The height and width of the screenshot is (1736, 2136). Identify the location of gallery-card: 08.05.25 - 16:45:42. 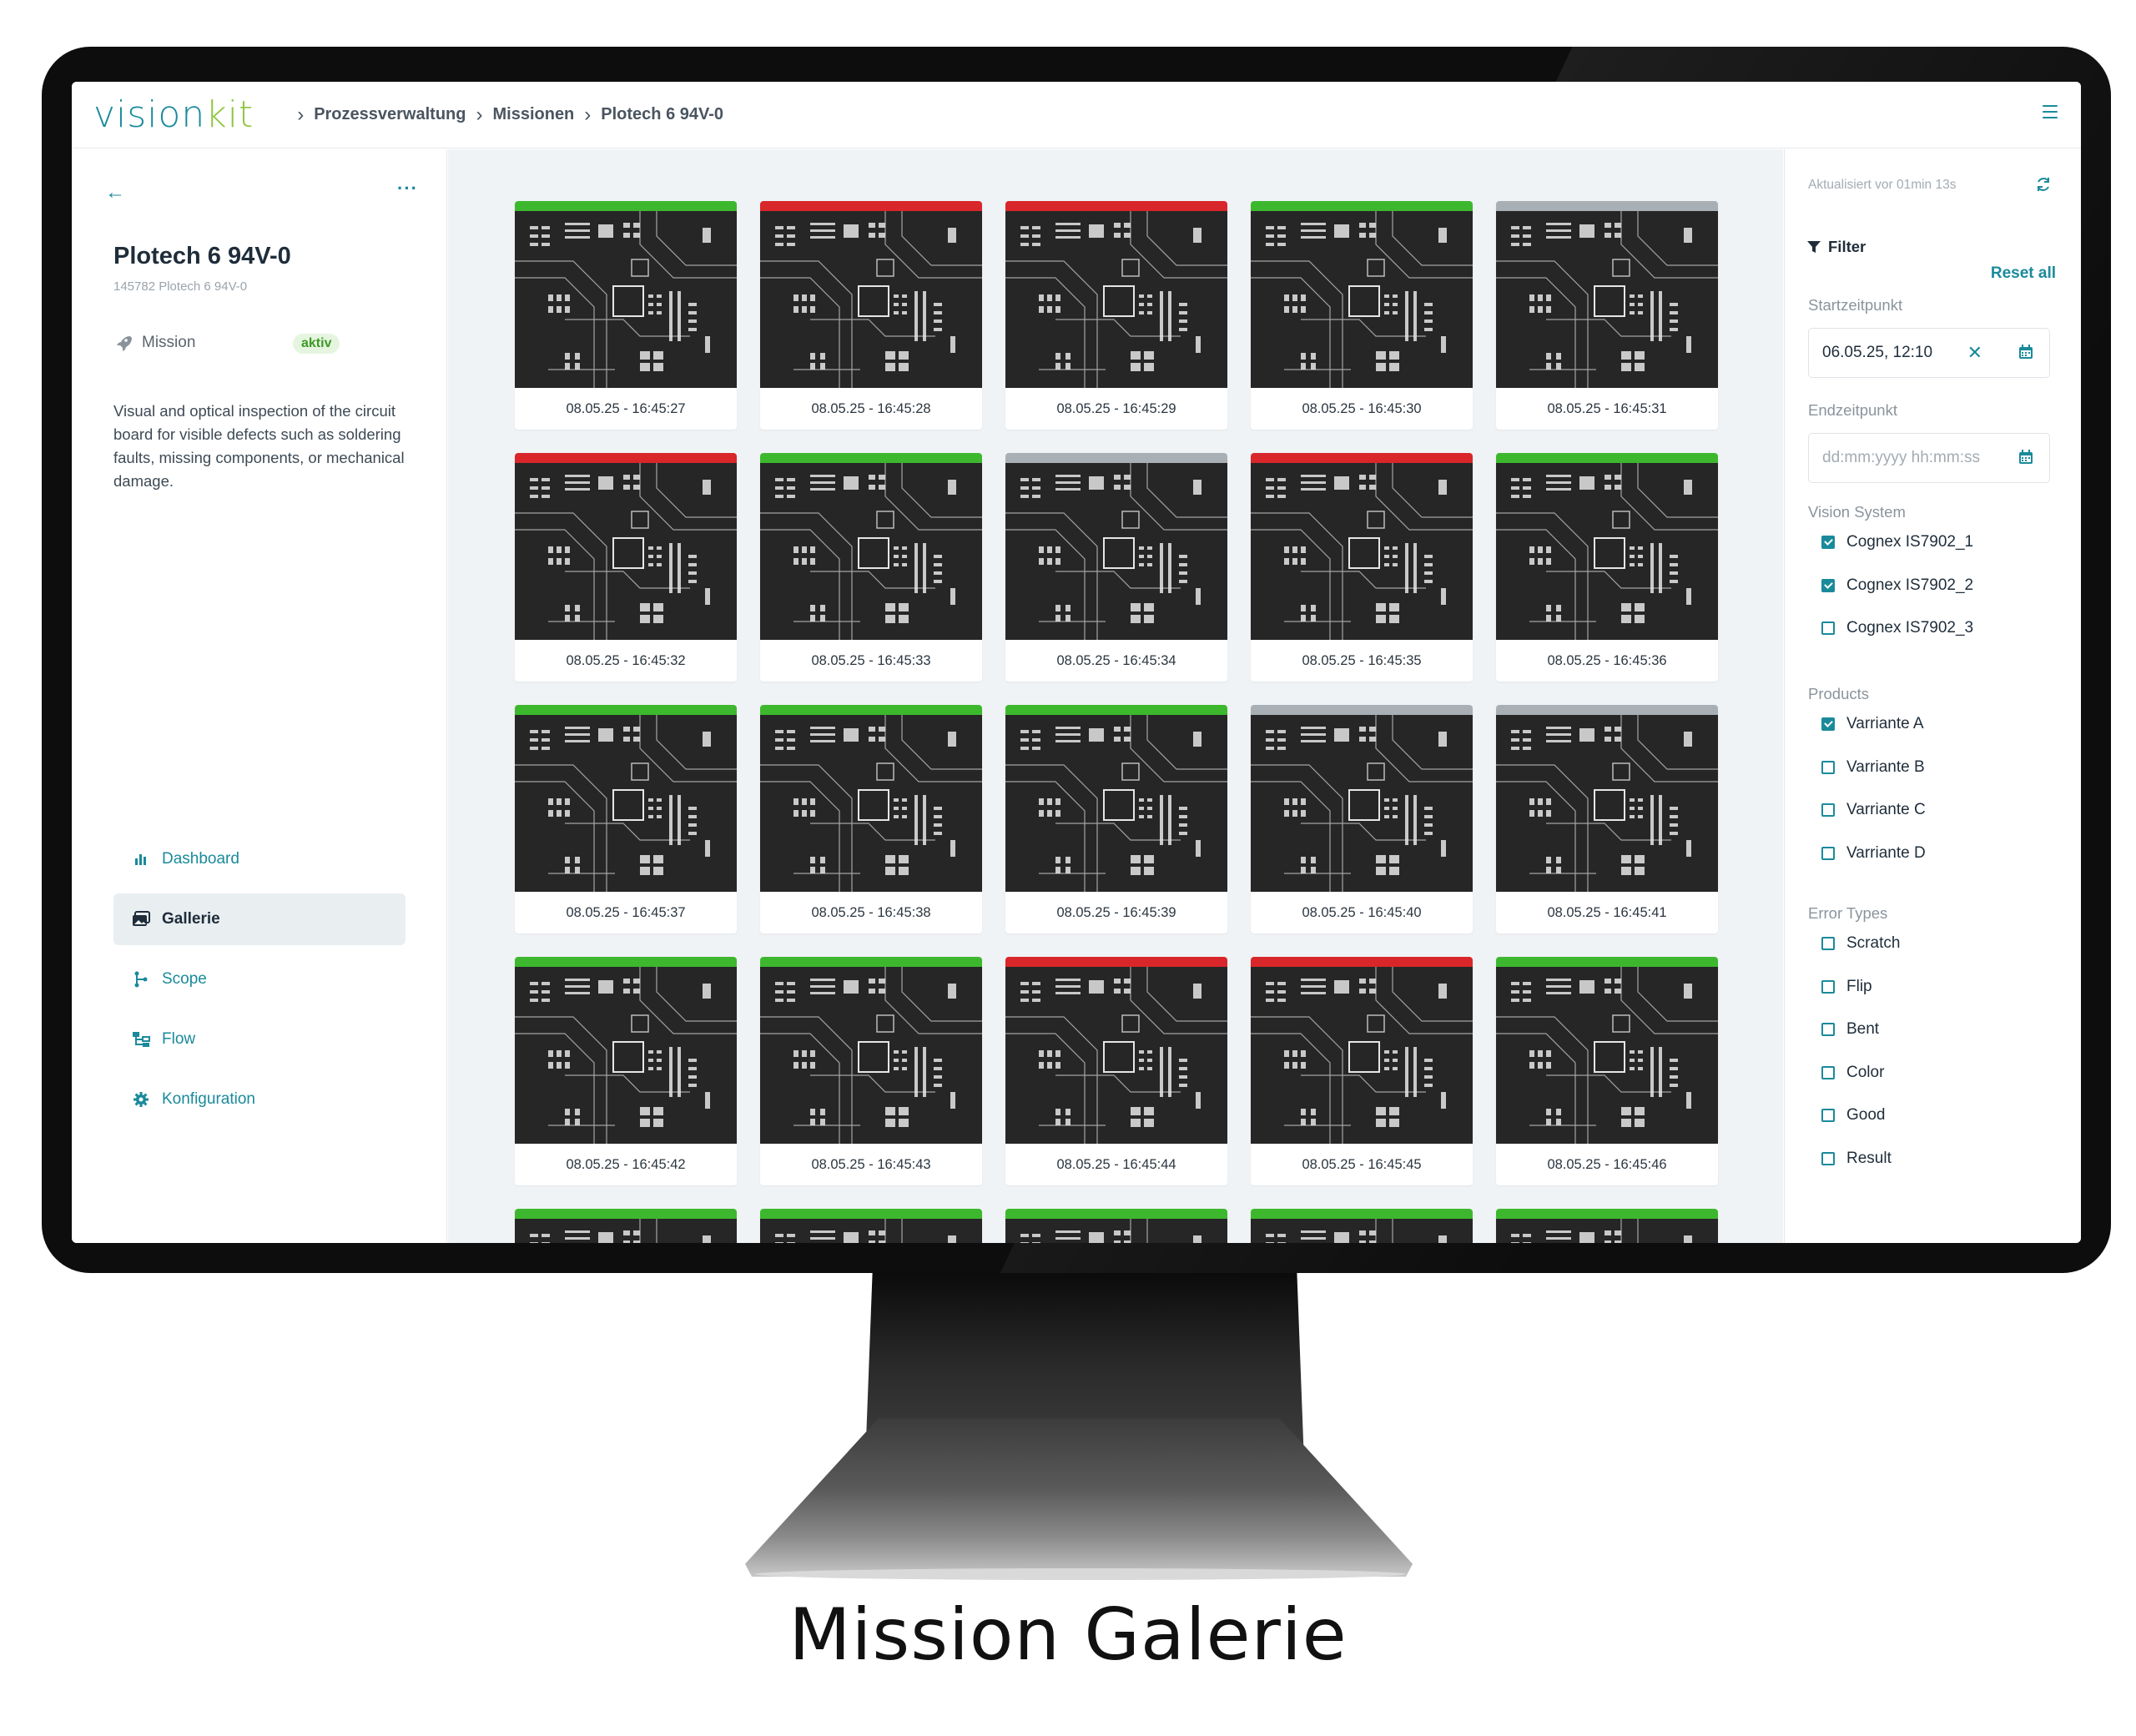
(626, 1071).